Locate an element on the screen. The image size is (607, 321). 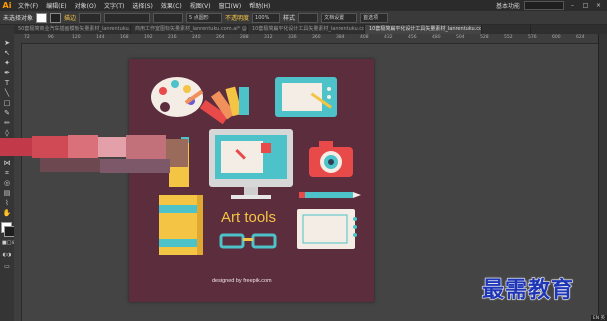
ruler-tick-label: 312 is located at coordinates (268, 37).